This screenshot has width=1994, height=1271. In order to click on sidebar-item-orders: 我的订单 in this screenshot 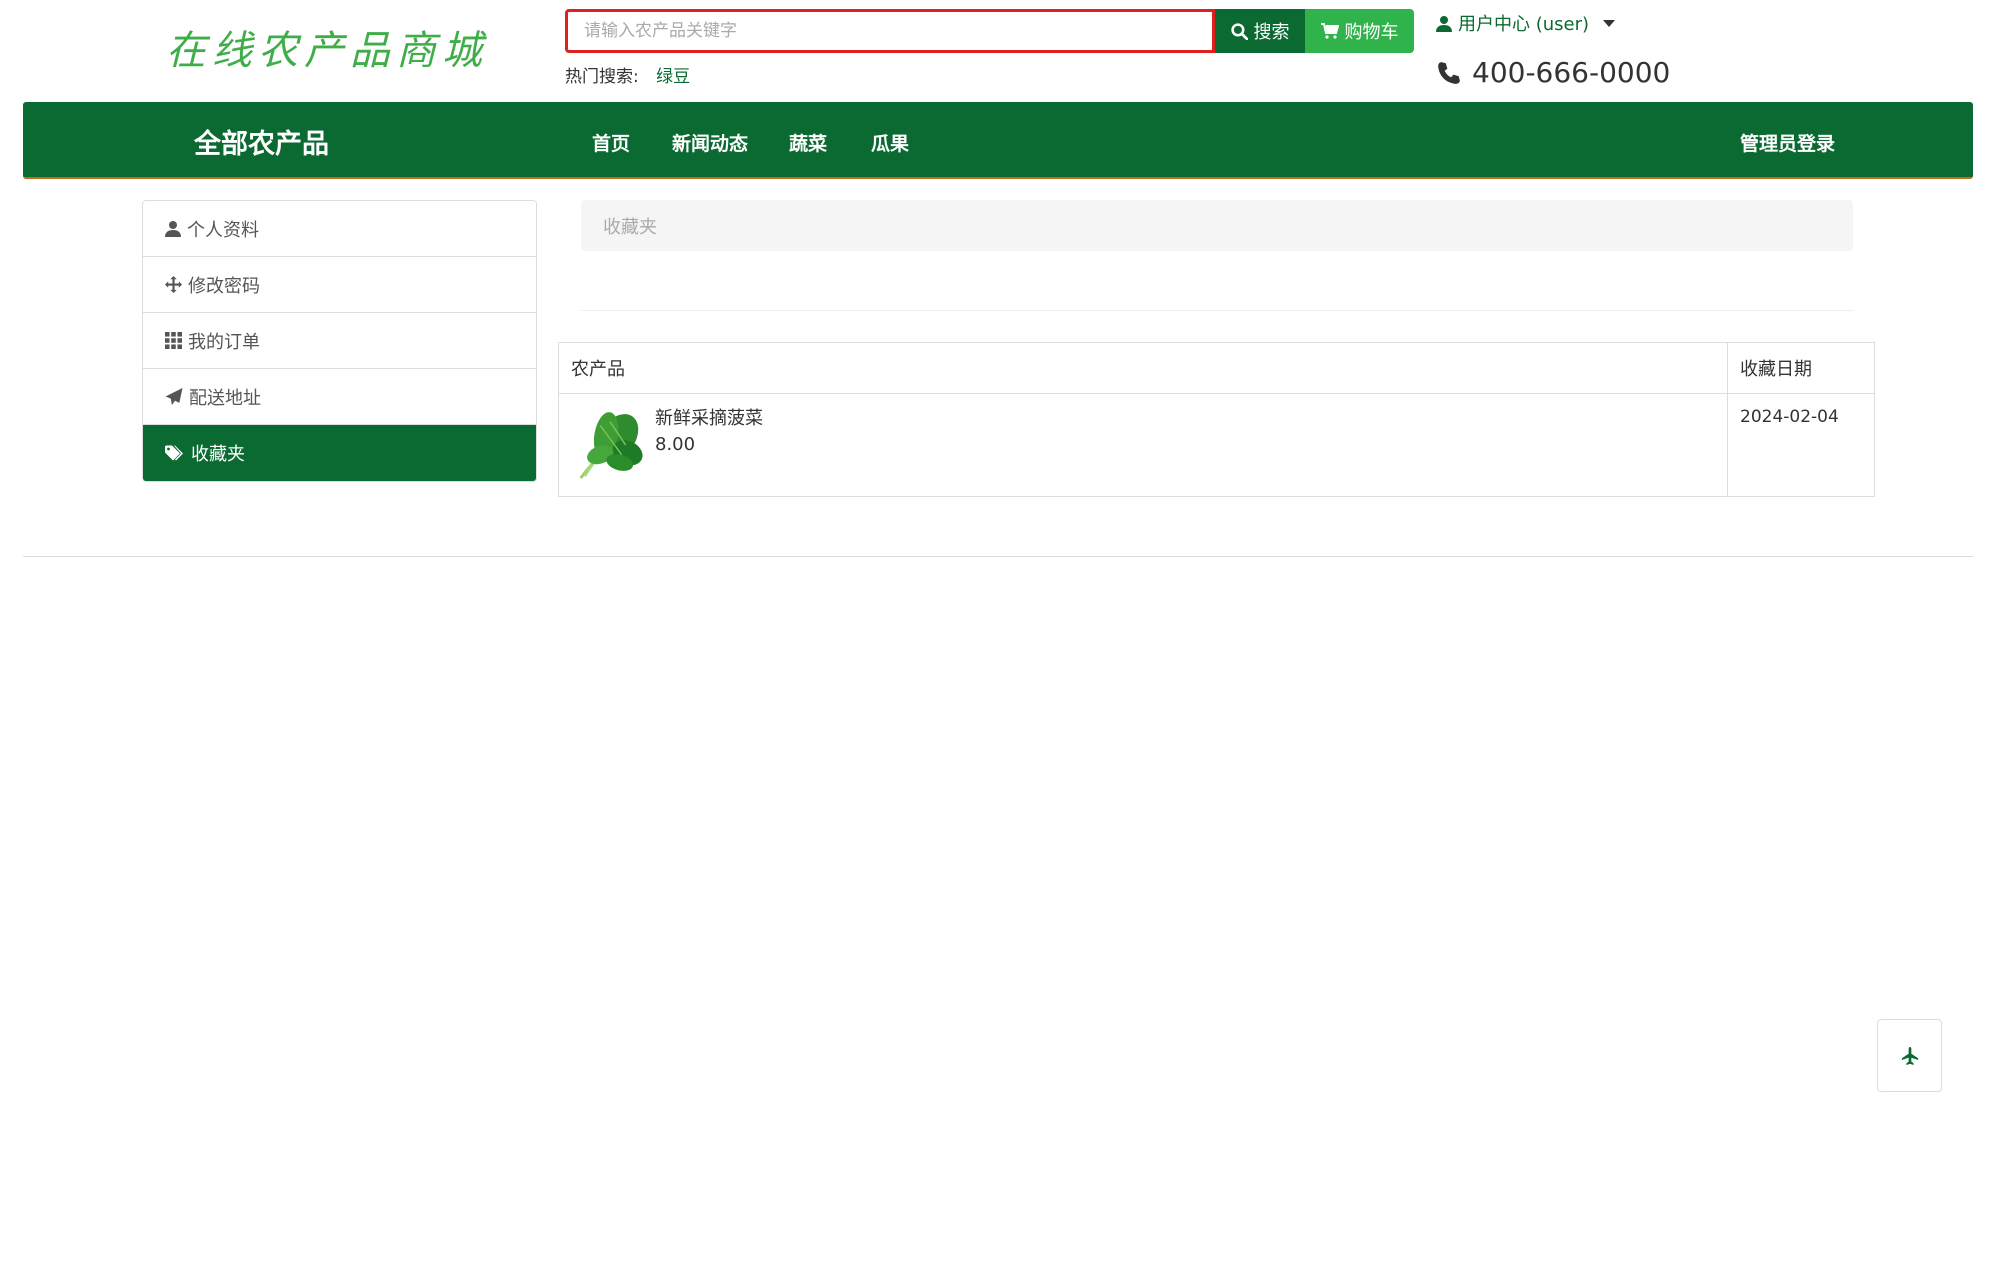, I will do `click(339, 341)`.